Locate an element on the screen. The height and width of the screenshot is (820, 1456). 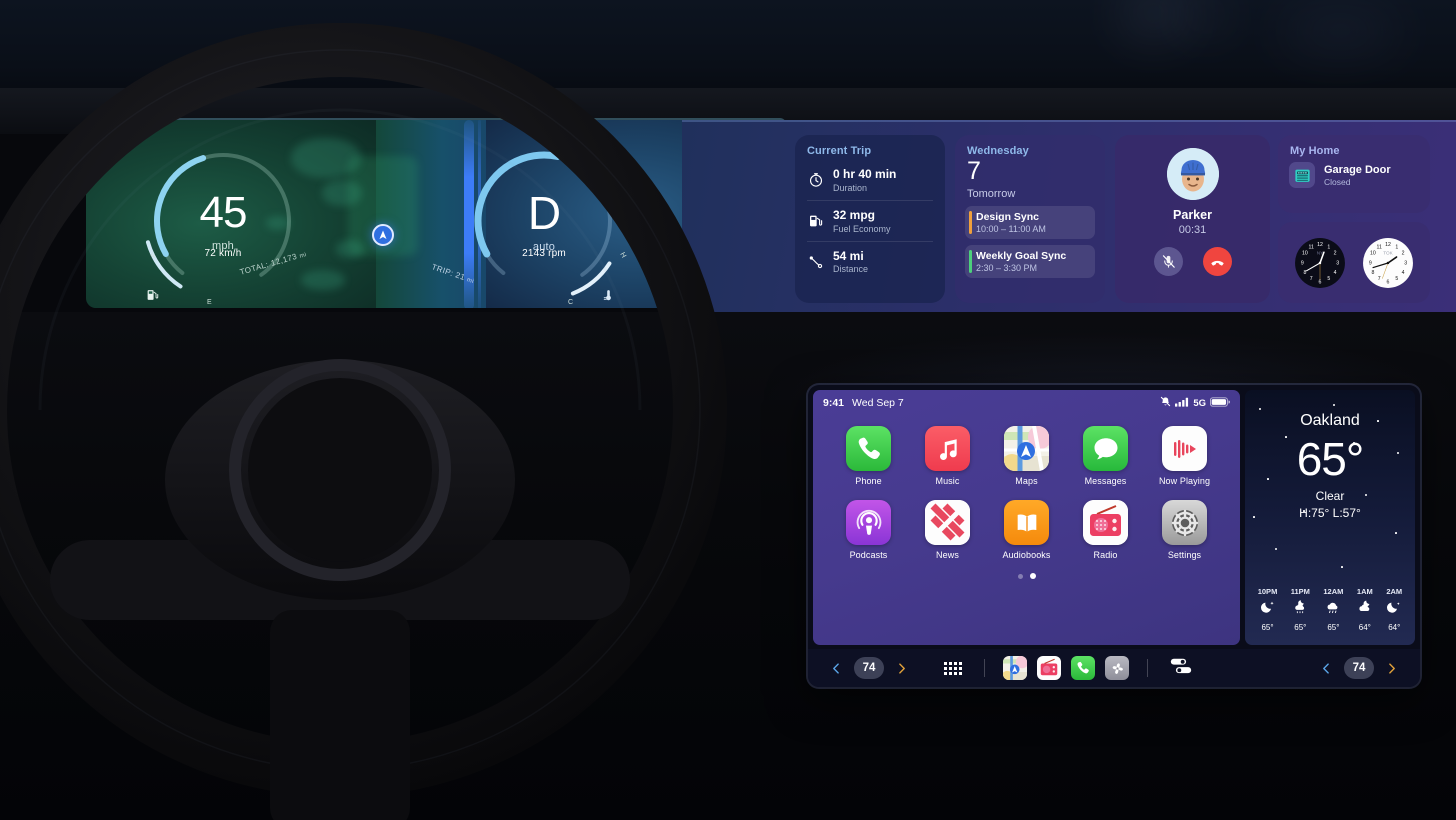
app-label: Radio is located at coordinates (1105, 555).